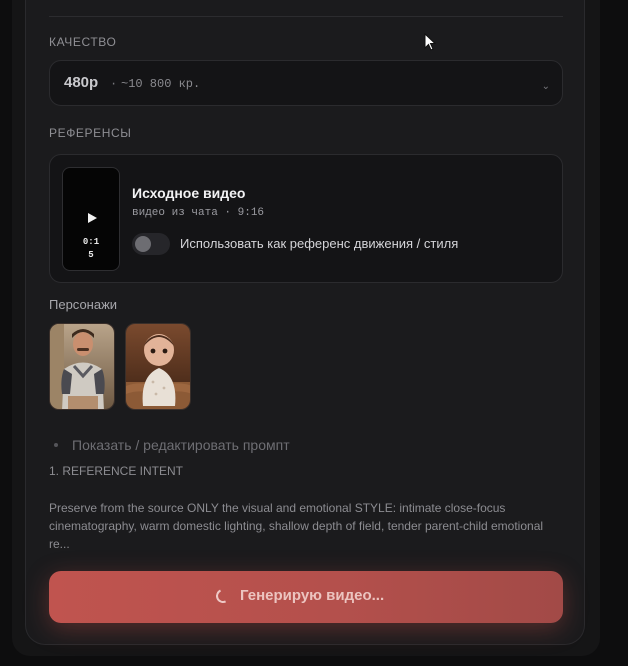 This screenshot has width=628, height=666. Describe the element at coordinates (83, 42) in the screenshot. I see `quality-label: КАЧЕСТВО` at that location.